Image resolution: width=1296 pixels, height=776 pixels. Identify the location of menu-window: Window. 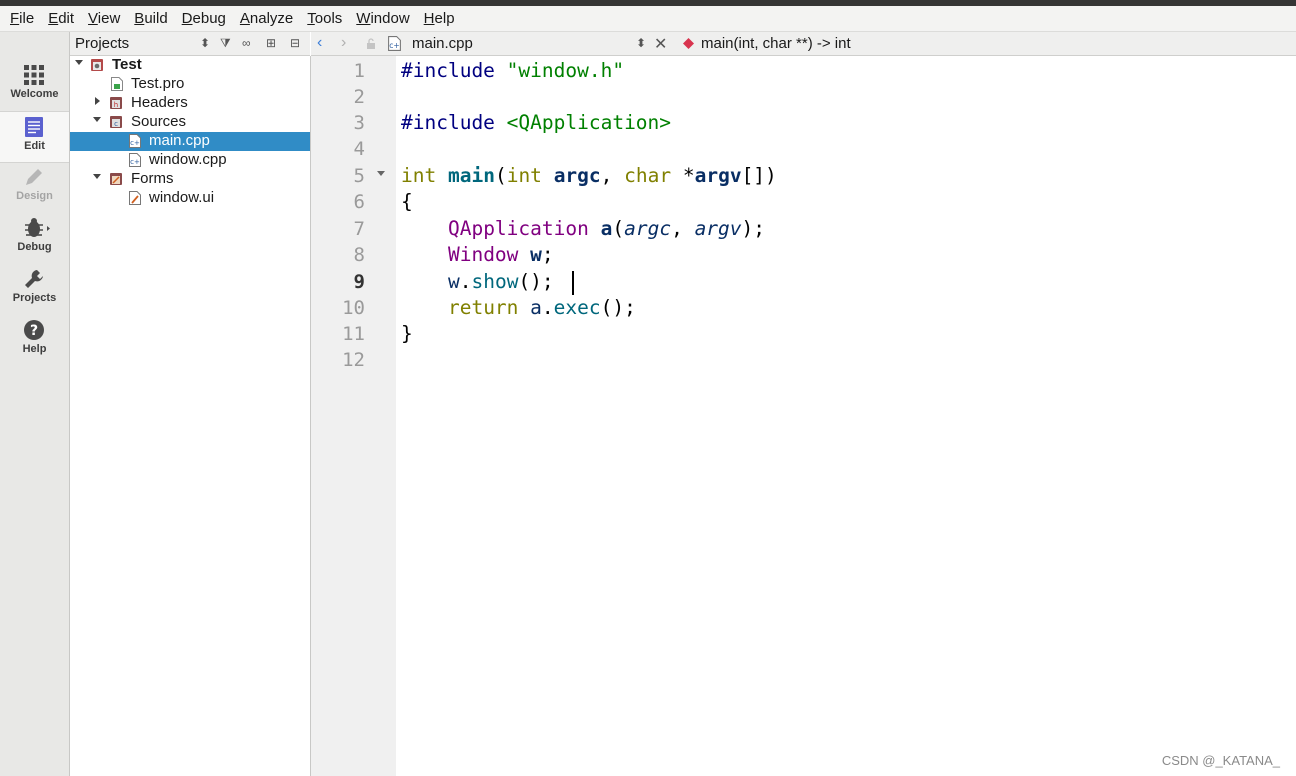
(382, 18).